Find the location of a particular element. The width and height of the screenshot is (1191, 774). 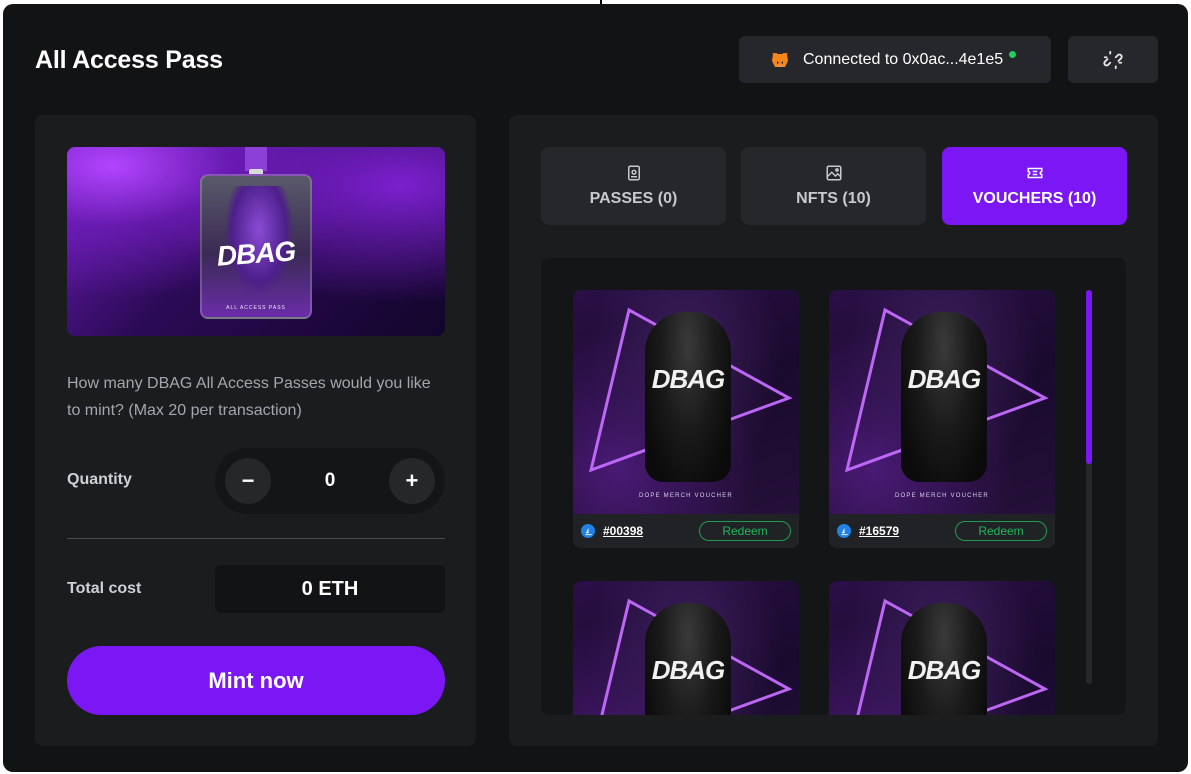

pass-logo: DBAG is located at coordinates (256, 253).